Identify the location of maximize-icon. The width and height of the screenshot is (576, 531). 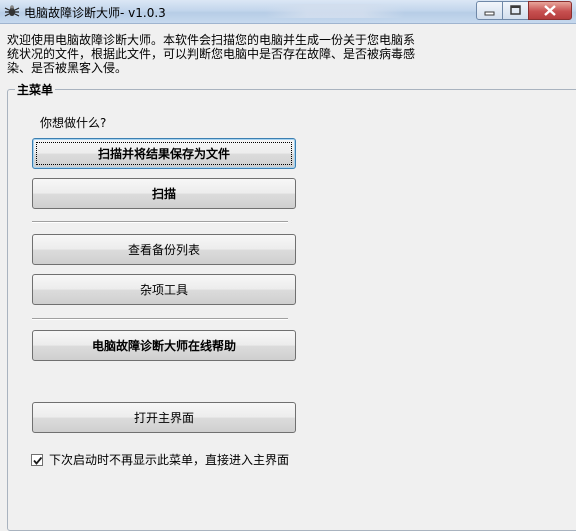
(515, 10).